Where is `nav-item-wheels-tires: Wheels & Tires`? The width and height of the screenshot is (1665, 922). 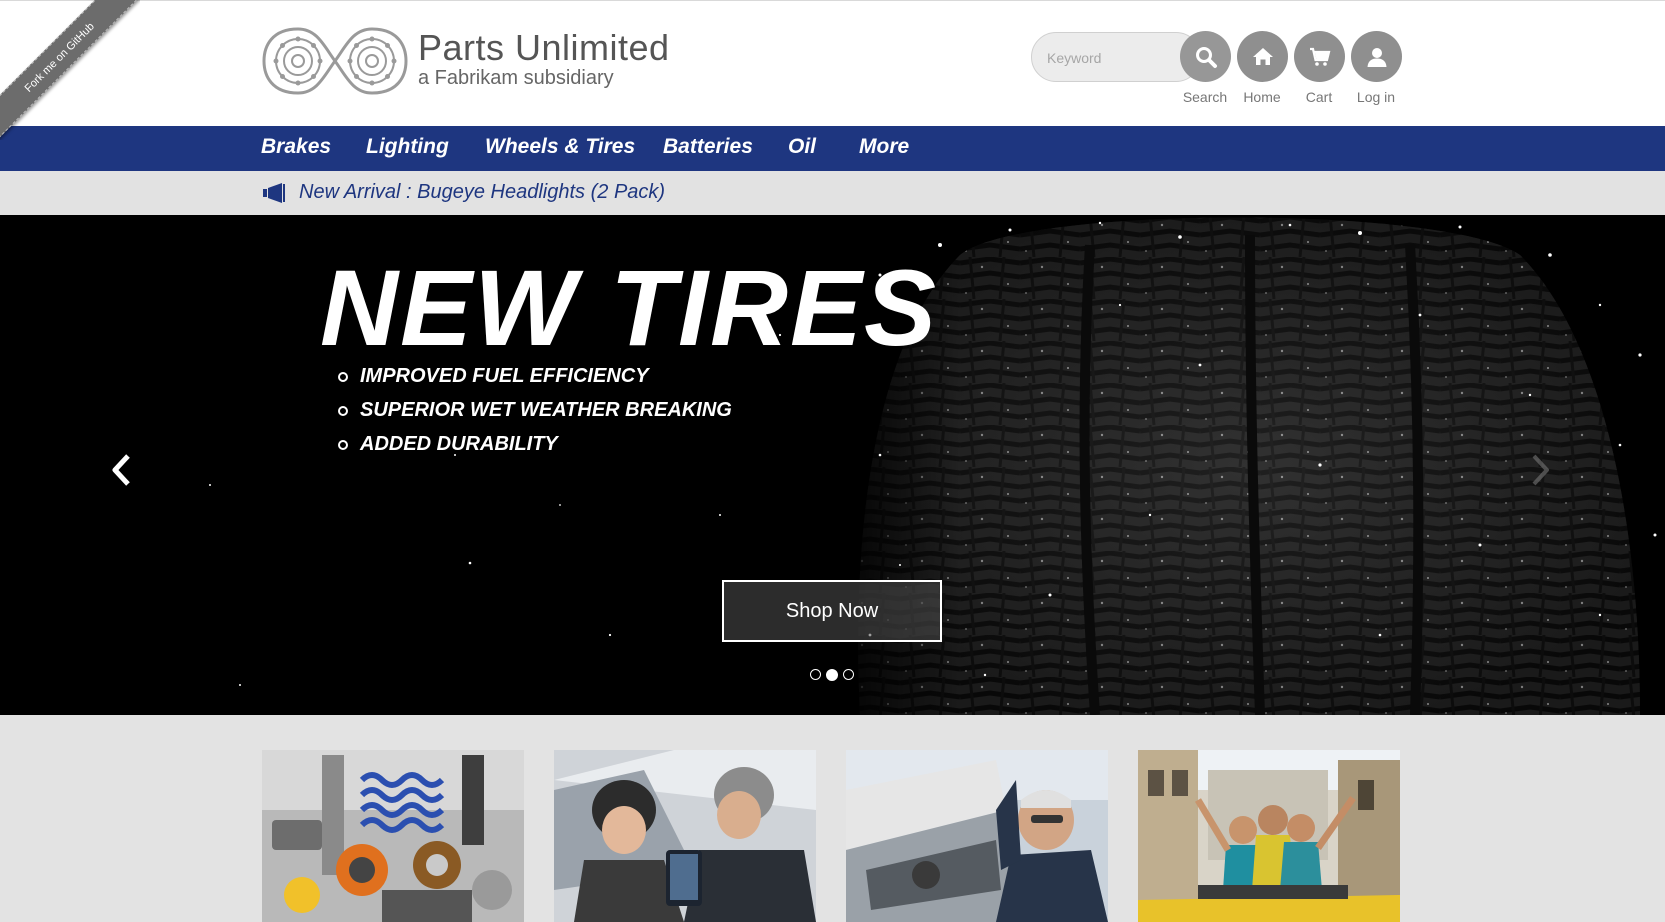 nav-item-wheels-tires: Wheels & Tires is located at coordinates (560, 147).